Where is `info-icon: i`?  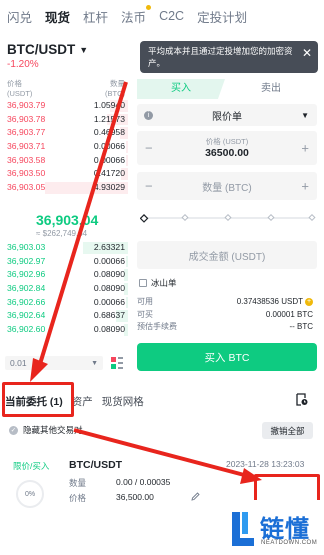
info-icon: i is located at coordinates (148, 115).